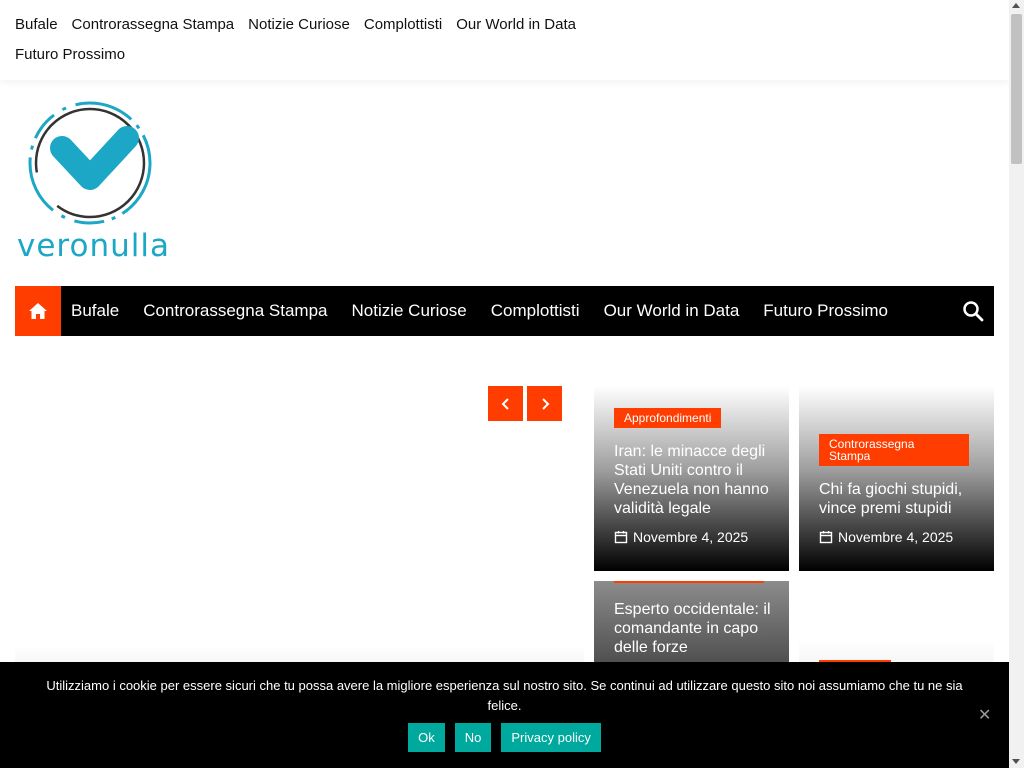  What do you see at coordinates (473, 737) in the screenshot?
I see `cookie-no-button: No` at bounding box center [473, 737].